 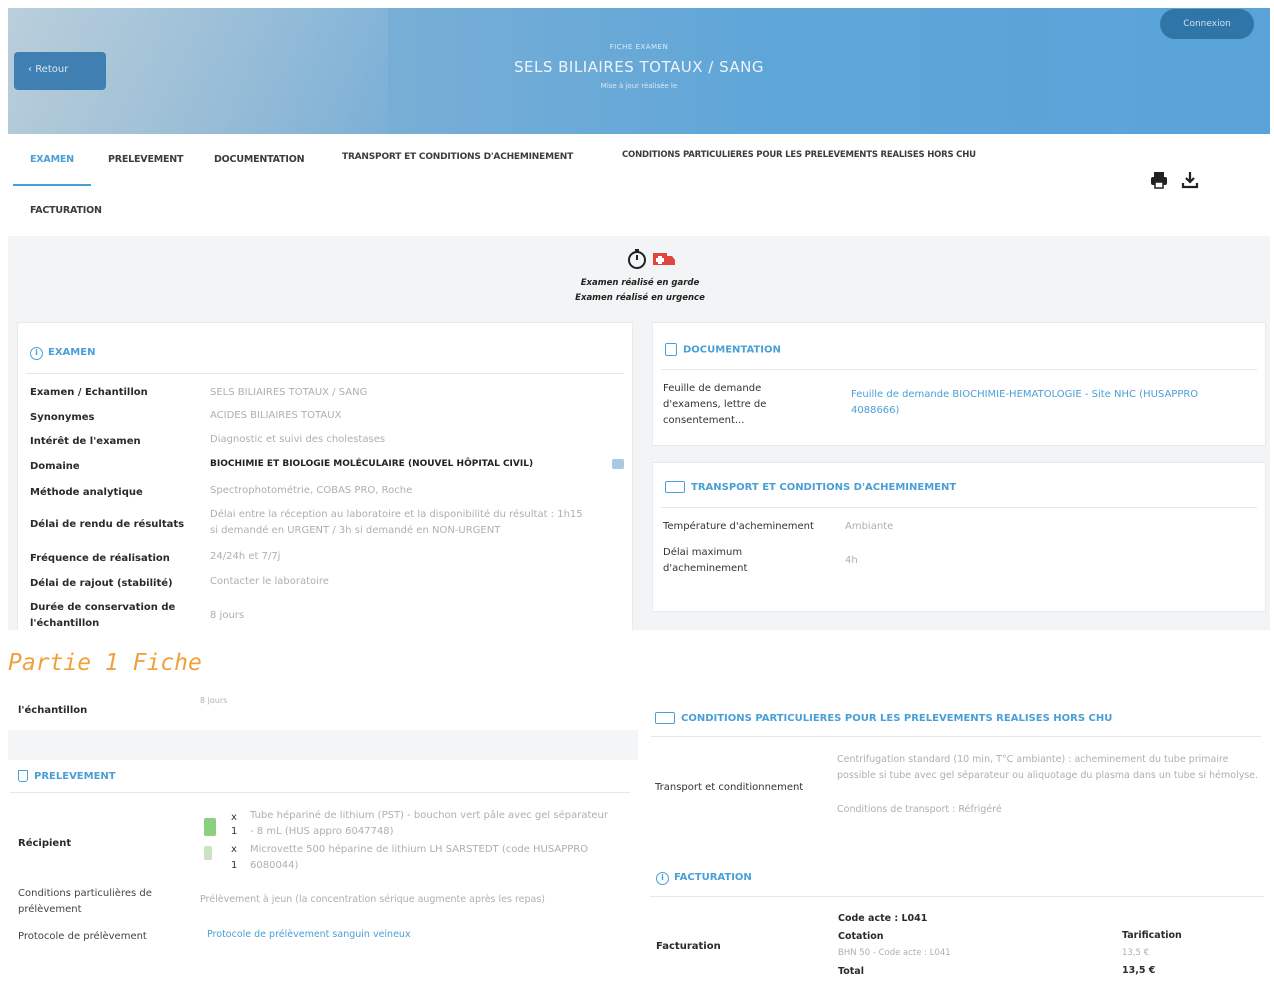 I want to click on transport-heading: TRANSPORT ET CONDITIONS D'ACHEMINEMENT, so click(x=810, y=487).